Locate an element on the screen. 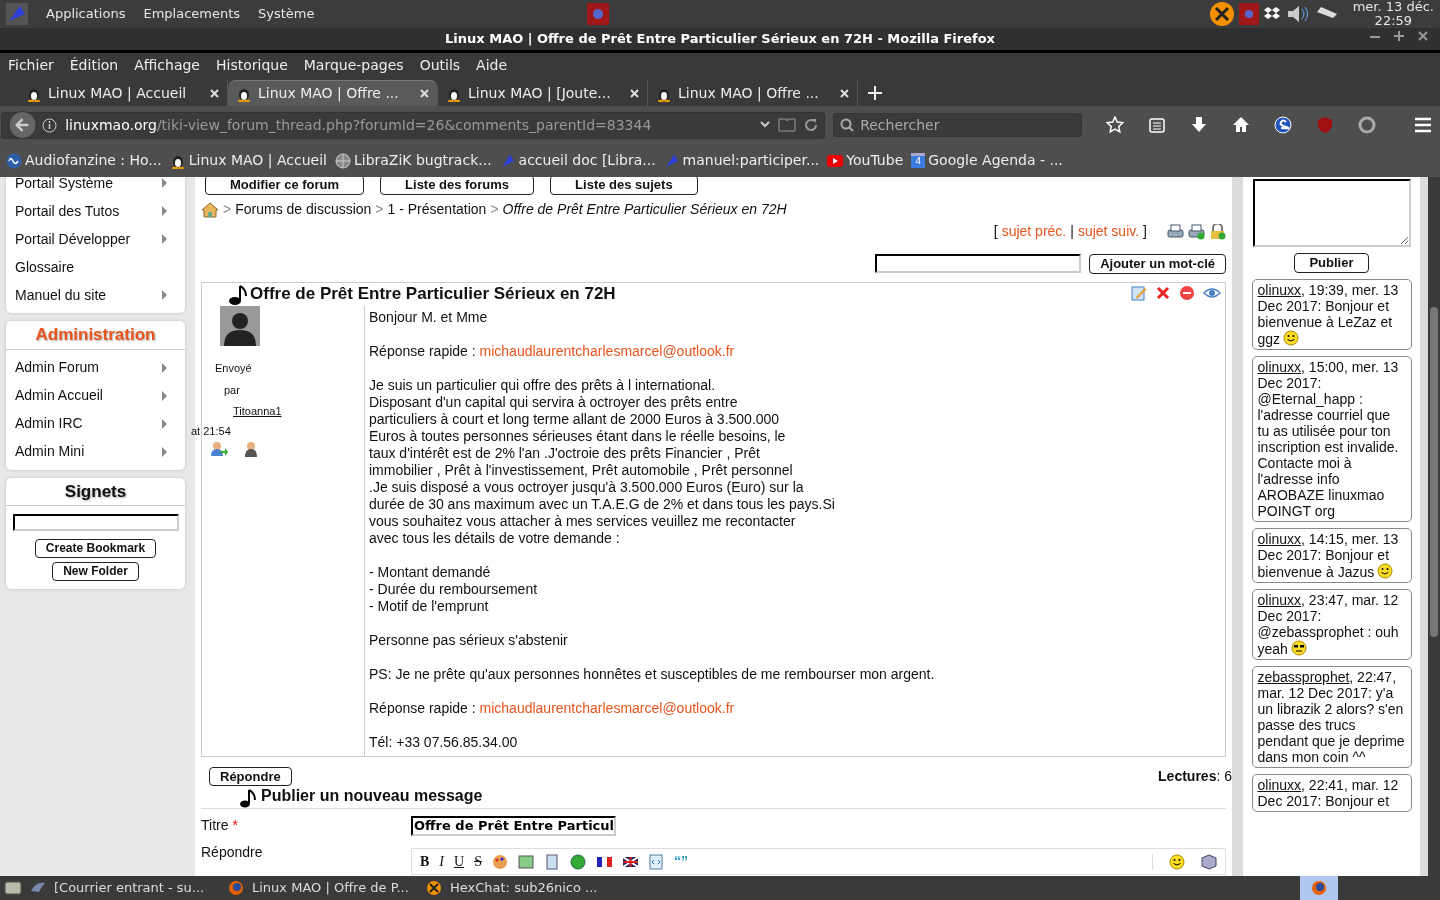 This screenshot has height=900, width=1440. reply-button: Répondre is located at coordinates (250, 776).